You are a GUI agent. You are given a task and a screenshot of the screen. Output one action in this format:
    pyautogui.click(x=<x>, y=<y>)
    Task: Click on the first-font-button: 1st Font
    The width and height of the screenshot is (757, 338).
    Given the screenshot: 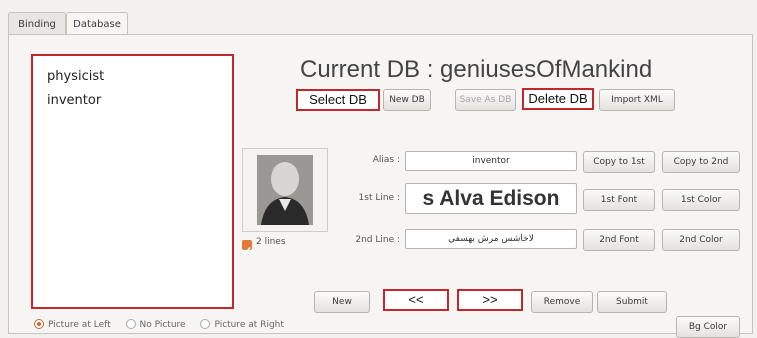 What is the action you would take?
    pyautogui.click(x=619, y=200)
    